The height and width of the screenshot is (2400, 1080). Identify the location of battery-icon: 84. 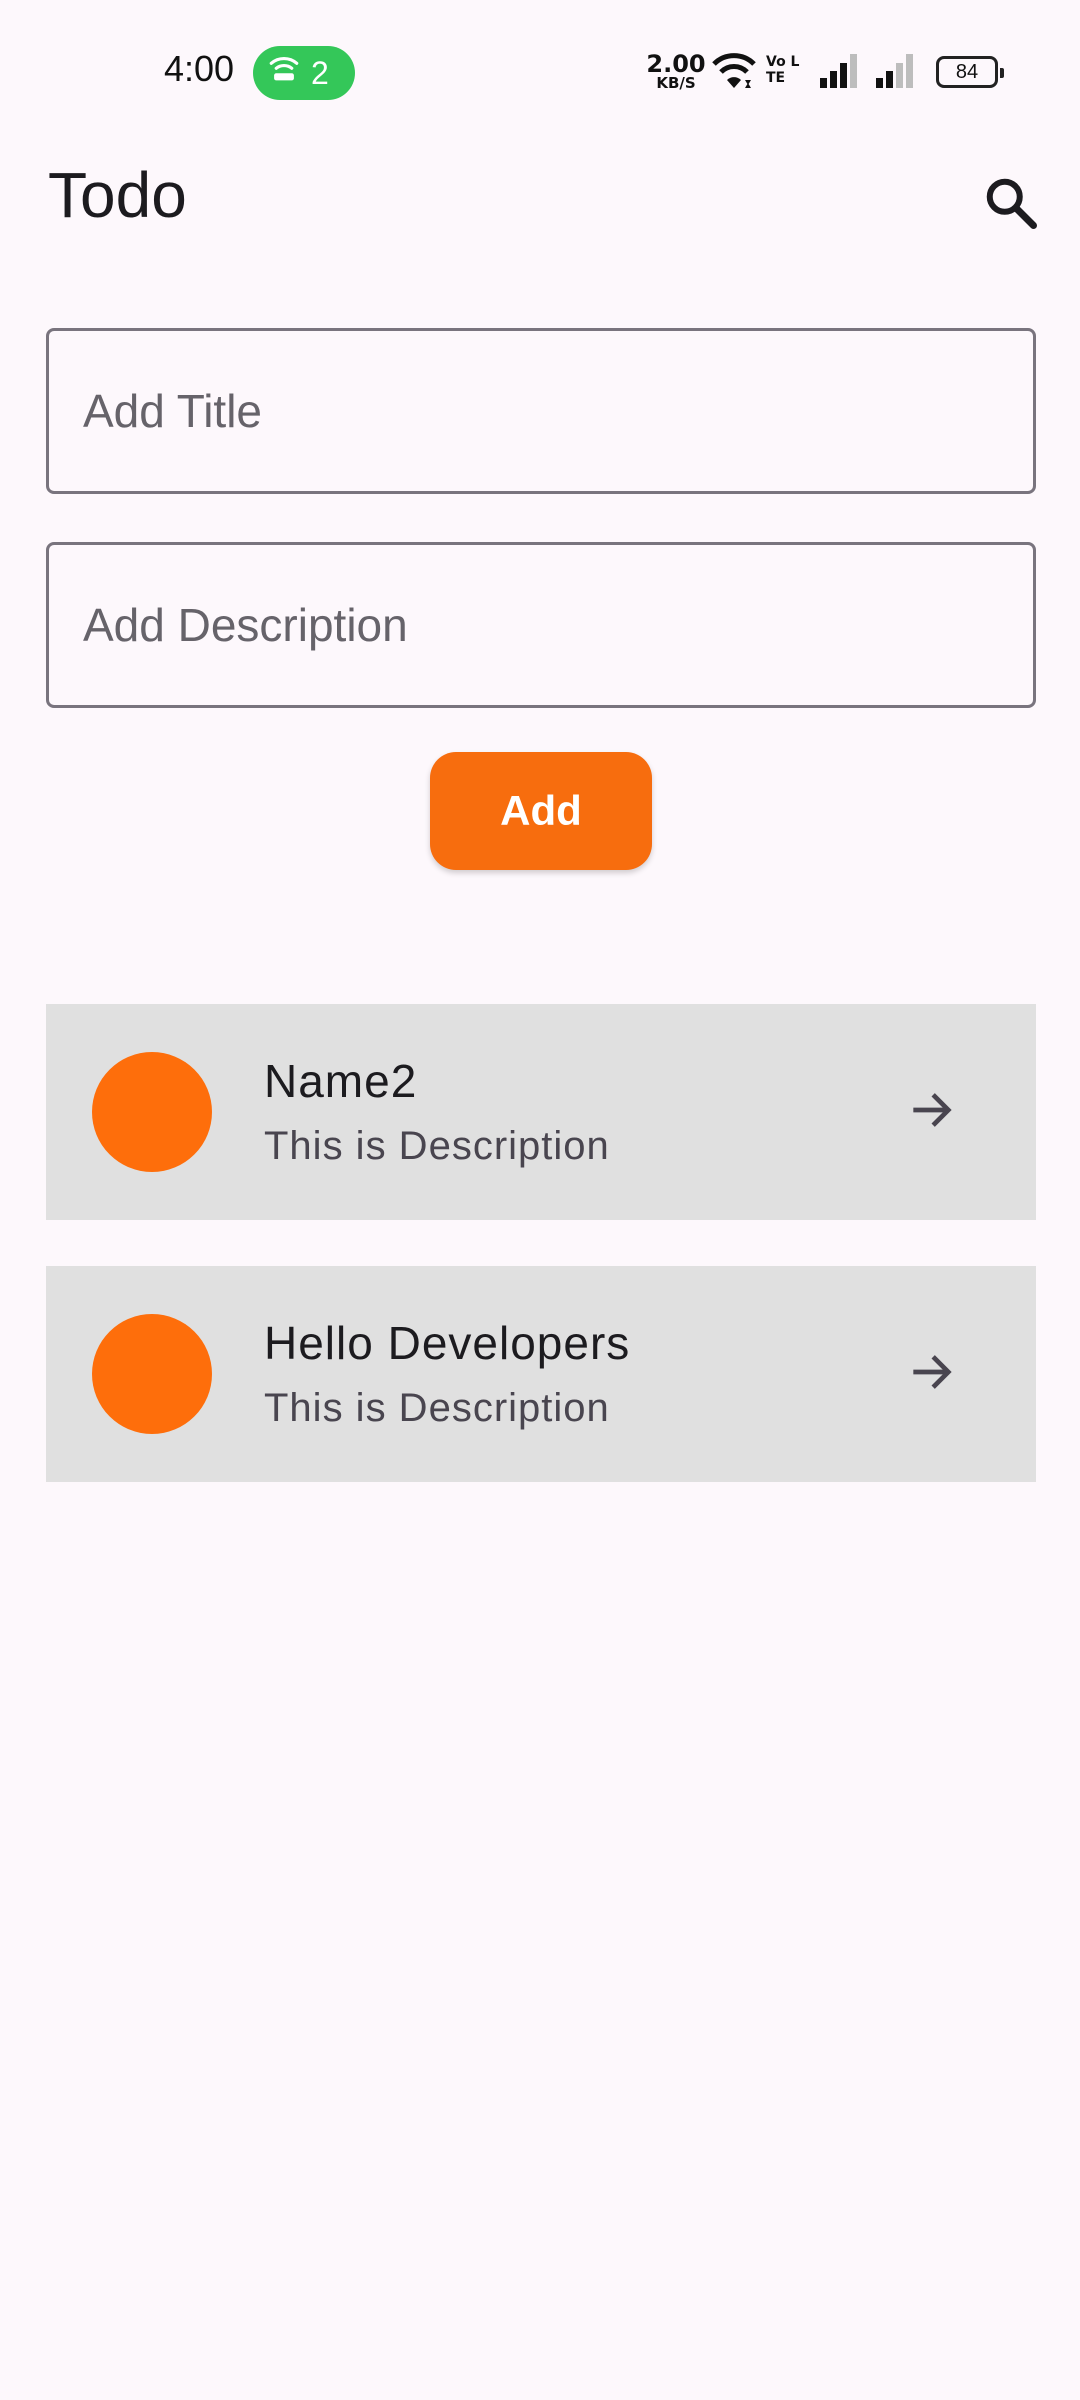
(970, 72).